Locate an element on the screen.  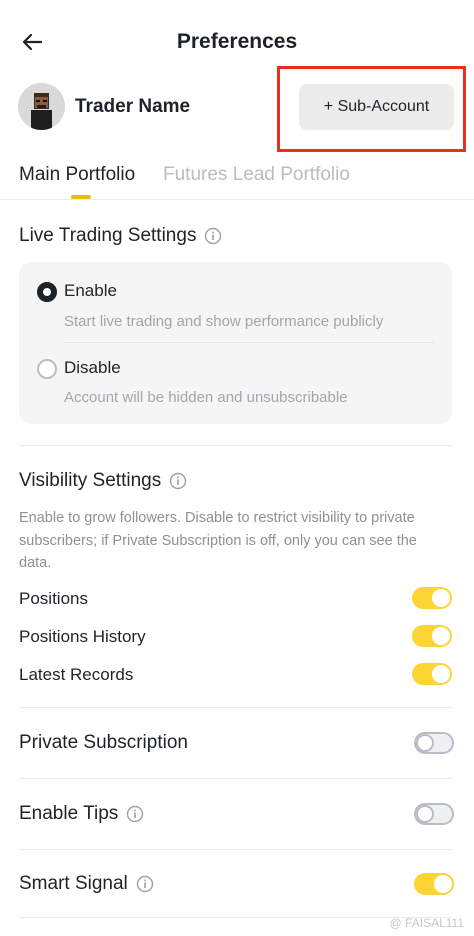
live-trading-title: Live Trading Settings is located at coordinates (120, 236).